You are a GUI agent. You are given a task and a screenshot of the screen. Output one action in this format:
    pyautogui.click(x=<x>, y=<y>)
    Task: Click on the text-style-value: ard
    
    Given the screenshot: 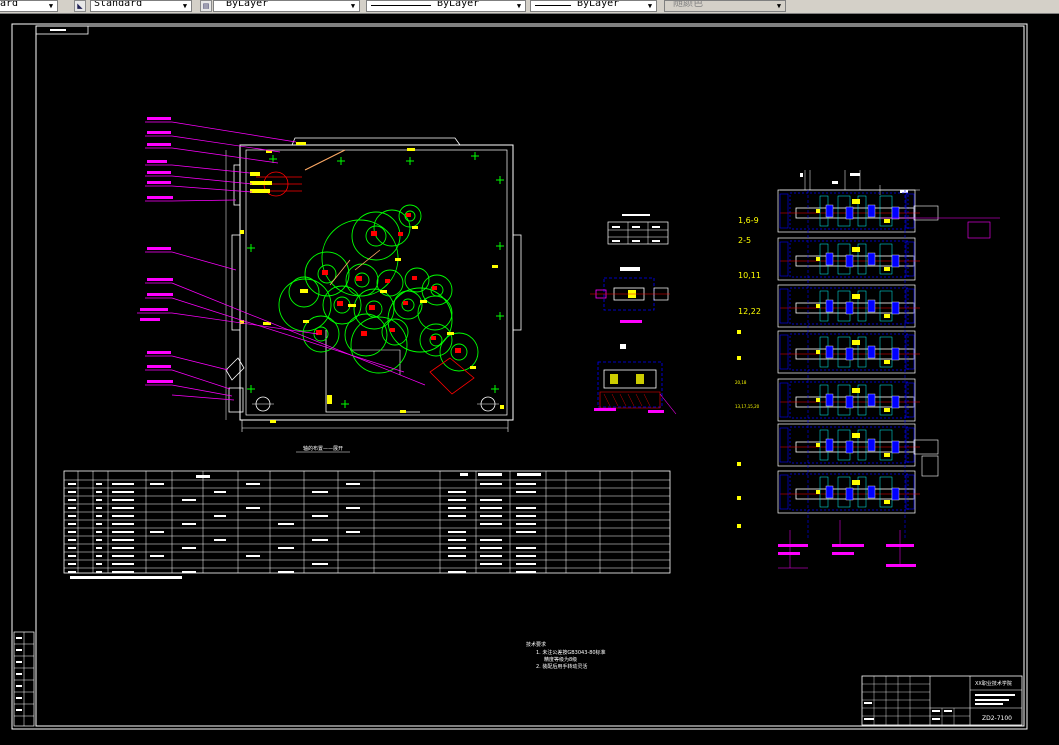 What is the action you would take?
    pyautogui.click(x=9, y=4)
    